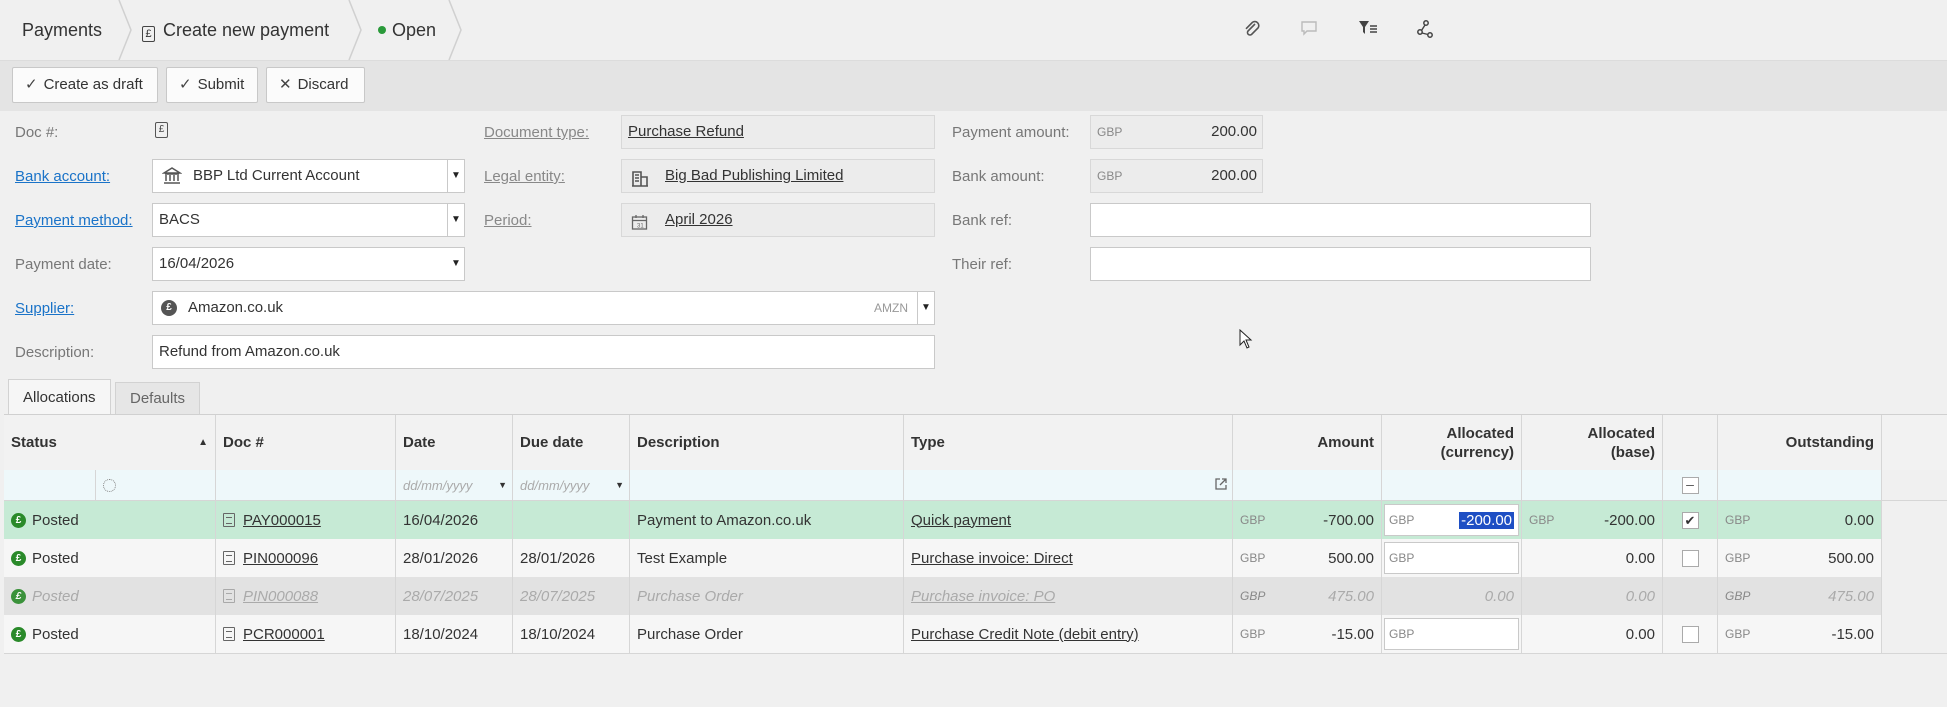  What do you see at coordinates (1221, 486) in the screenshot?
I see `open-external-icon` at bounding box center [1221, 486].